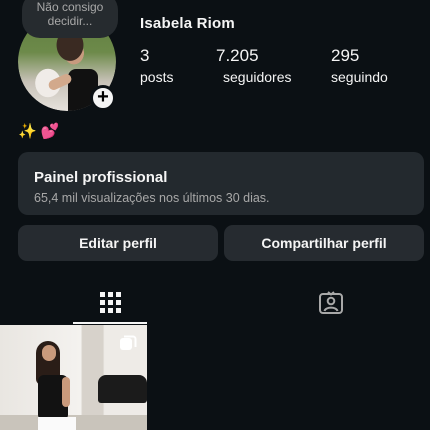 The height and width of the screenshot is (430, 430). What do you see at coordinates (103, 98) in the screenshot?
I see `add-story-icon: +` at bounding box center [103, 98].